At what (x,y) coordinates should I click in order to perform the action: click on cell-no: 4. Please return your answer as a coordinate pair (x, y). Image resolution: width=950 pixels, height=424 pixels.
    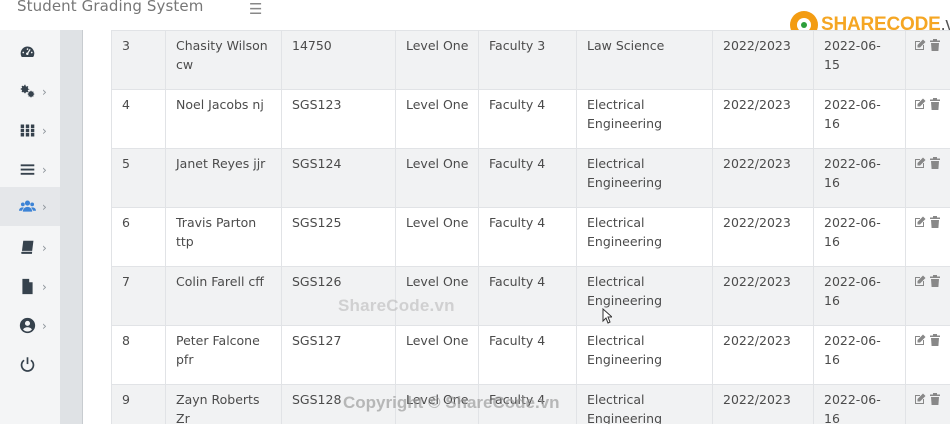
    Looking at the image, I should click on (138, 119).